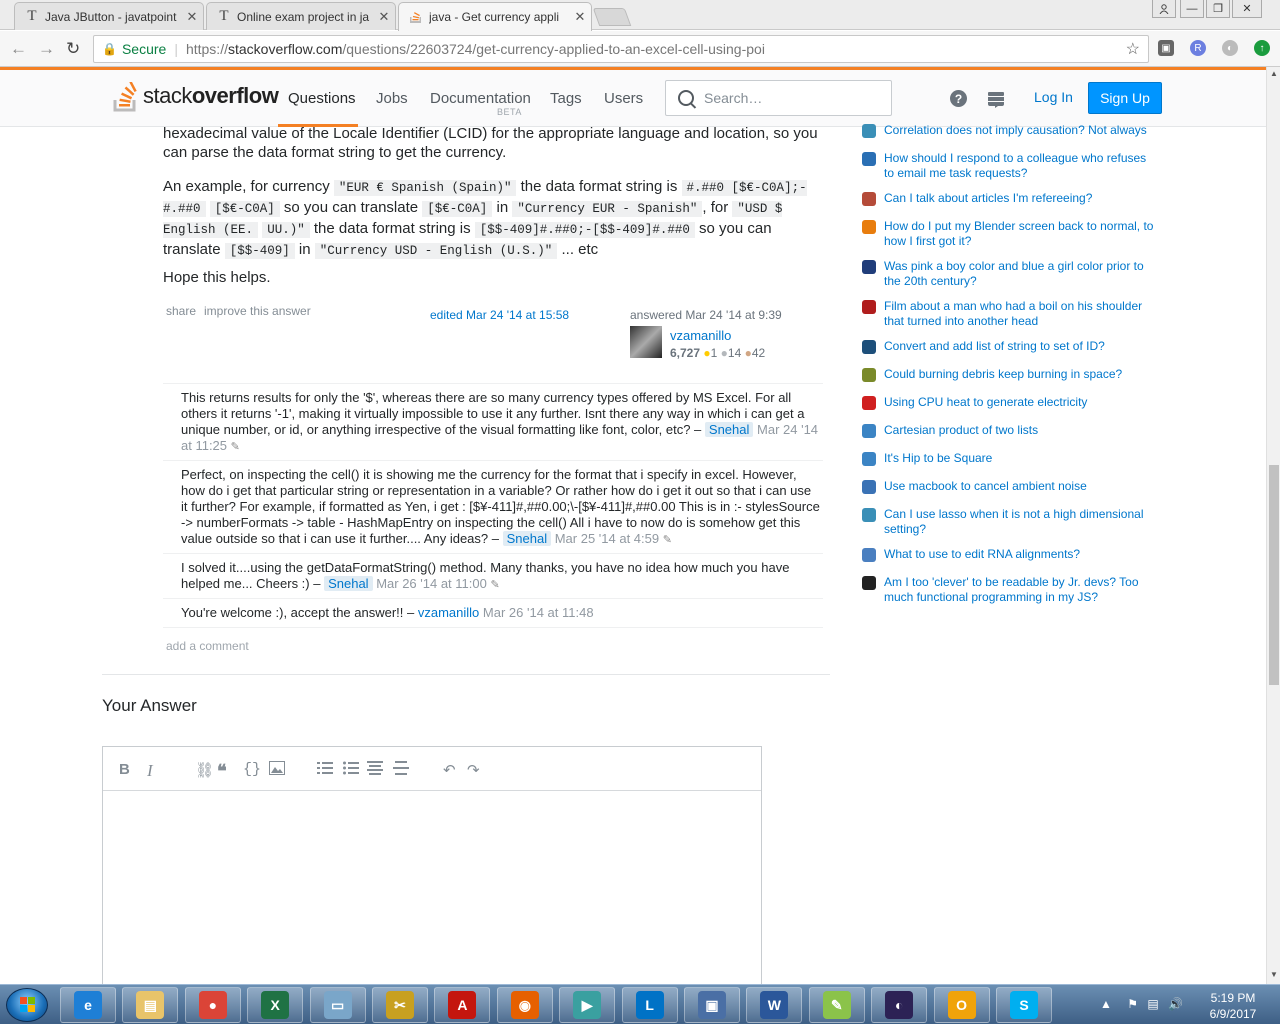 The height and width of the screenshot is (1024, 1280). Describe the element at coordinates (1106, 1004) in the screenshot. I see `tray-expand-icon: ▲` at that location.